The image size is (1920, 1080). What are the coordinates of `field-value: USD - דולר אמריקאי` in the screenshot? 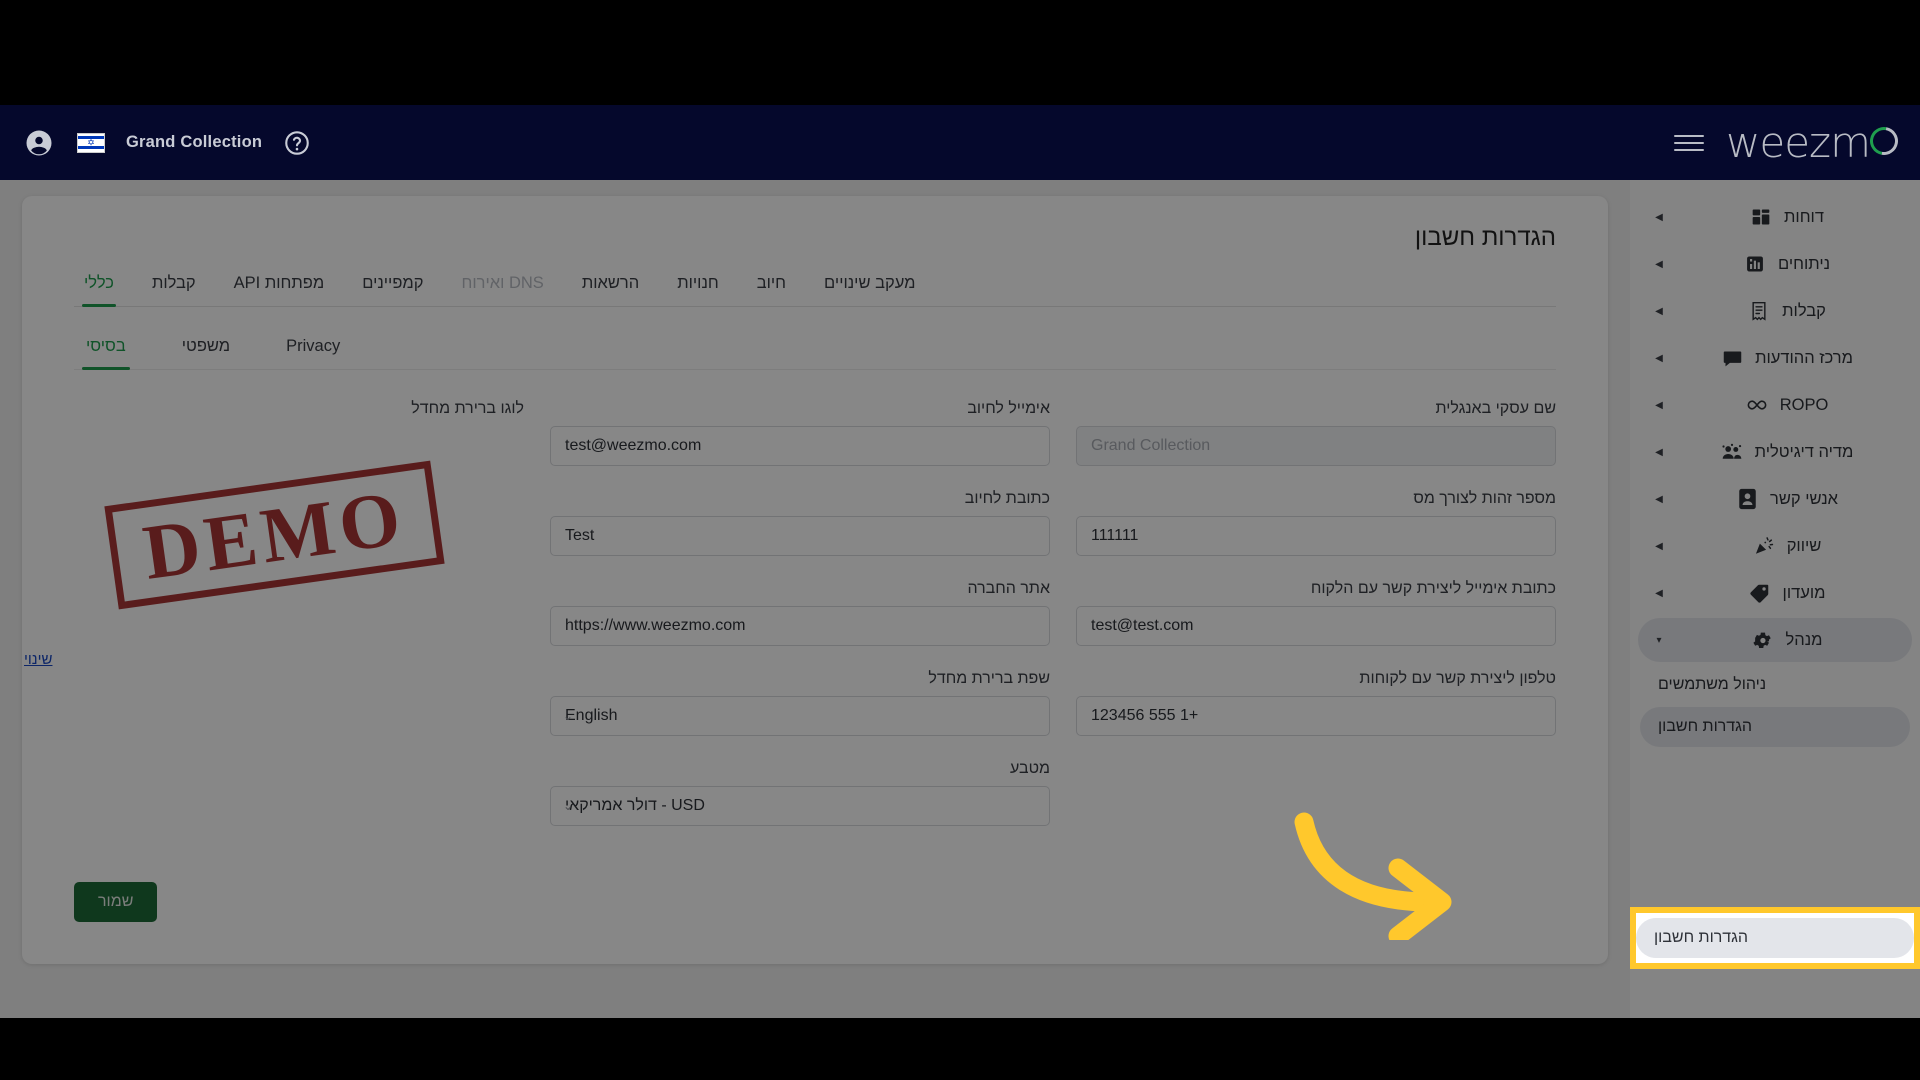 It's located at (635, 805).